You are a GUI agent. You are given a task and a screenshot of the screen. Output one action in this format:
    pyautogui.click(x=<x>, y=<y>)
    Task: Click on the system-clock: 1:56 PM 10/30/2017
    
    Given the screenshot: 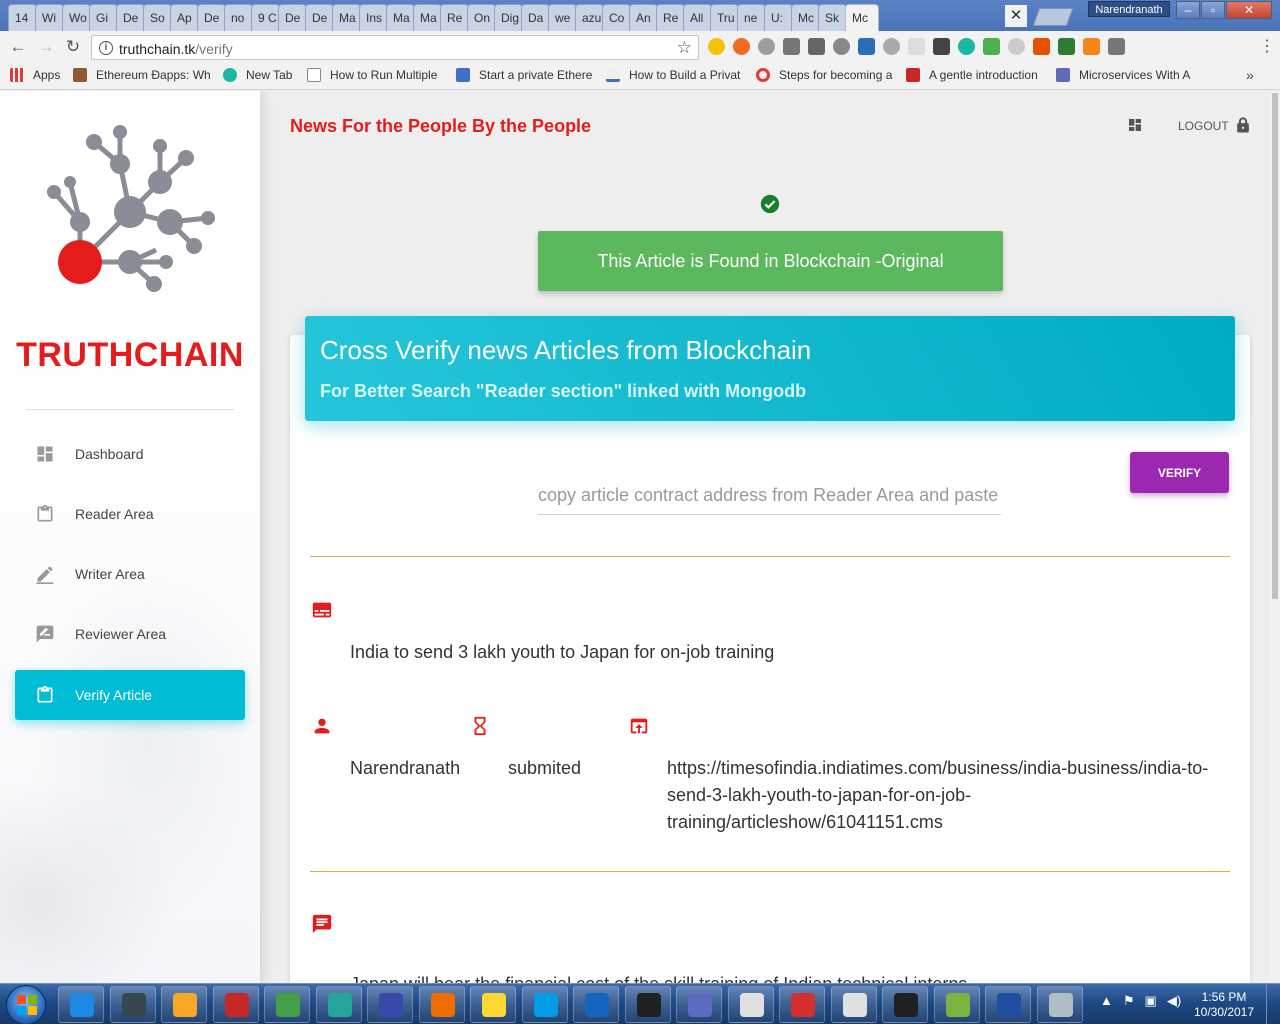 What is the action you would take?
    pyautogui.click(x=1224, y=1005)
    